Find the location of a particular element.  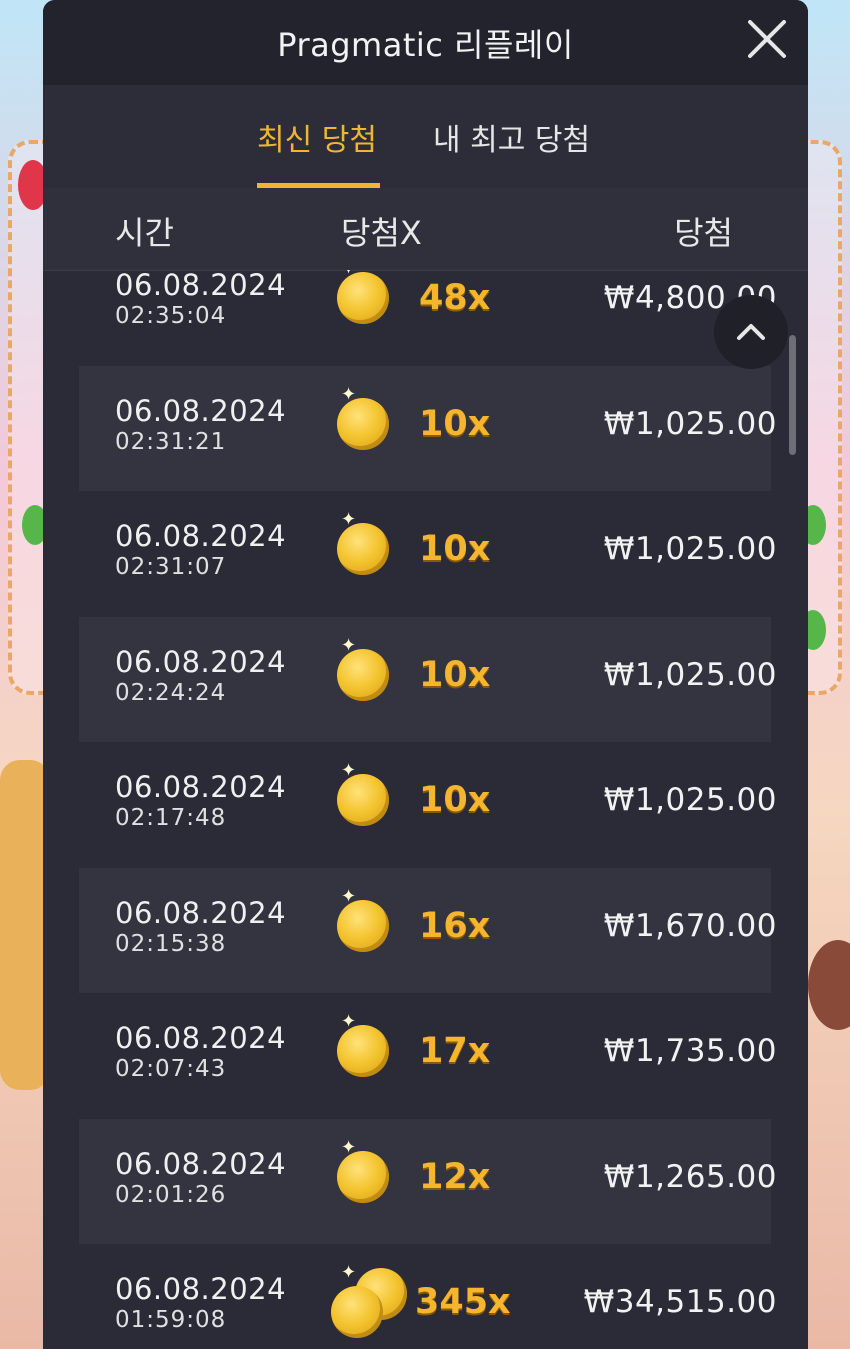

scroll-up-button is located at coordinates (751, 332).